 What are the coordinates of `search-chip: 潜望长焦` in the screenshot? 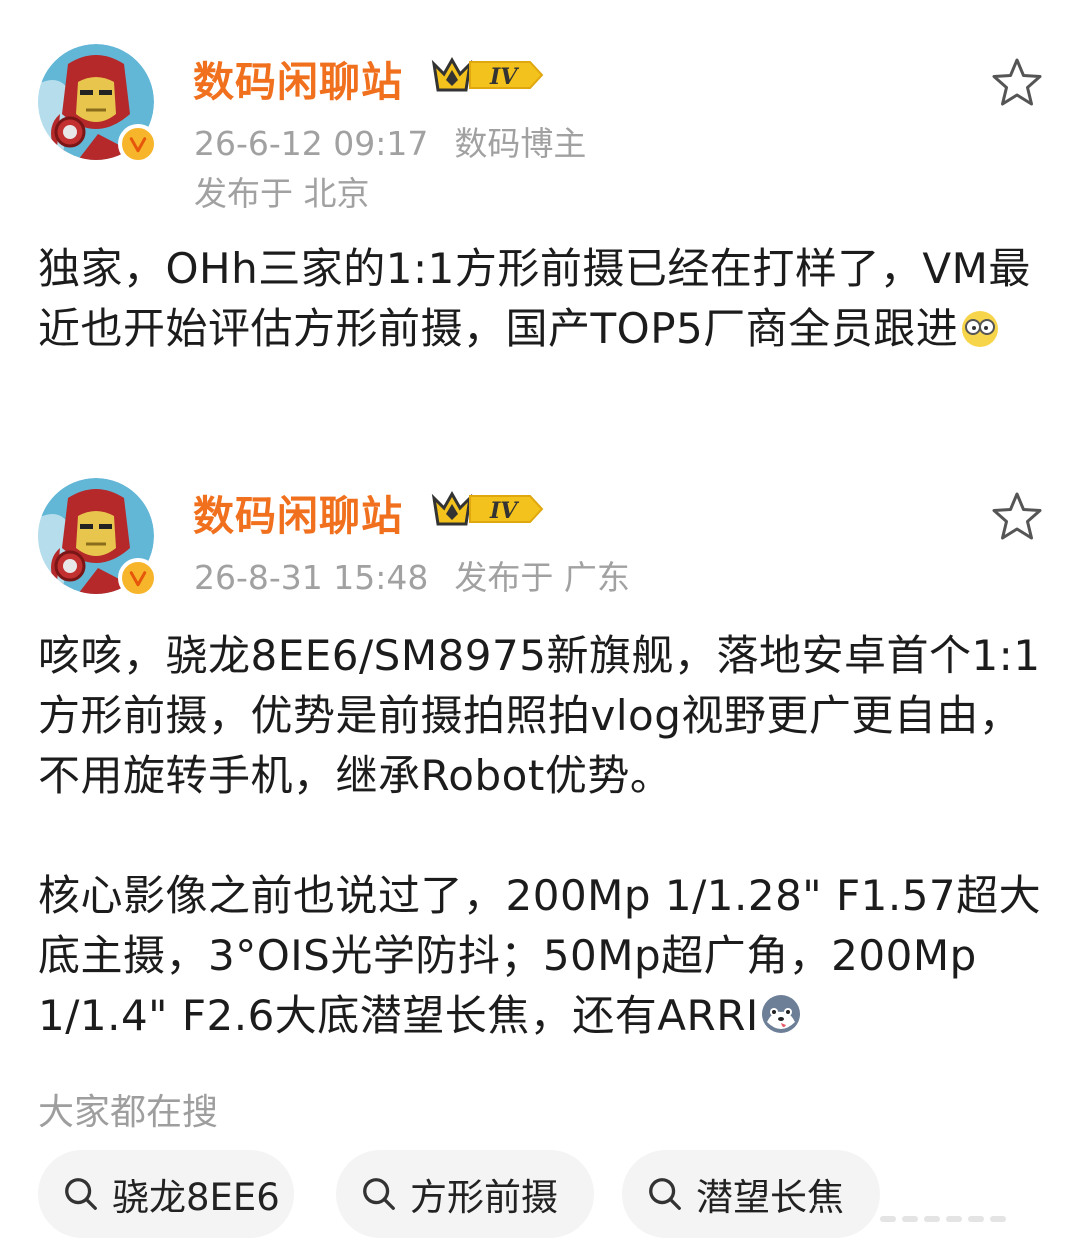 It's located at (751, 1194).